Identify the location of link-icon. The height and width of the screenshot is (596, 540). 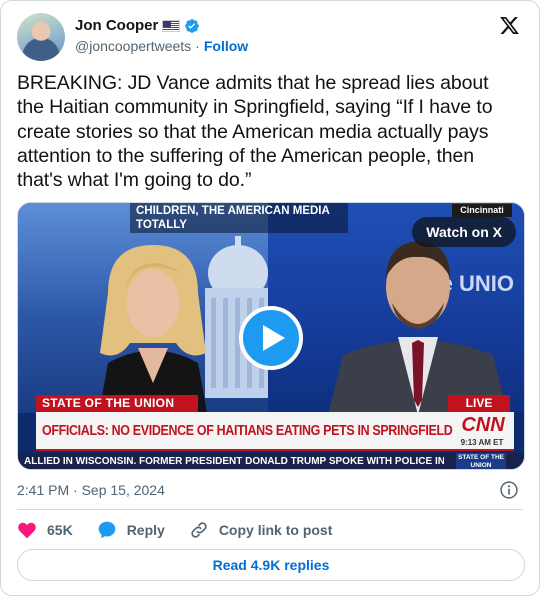
(199, 530).